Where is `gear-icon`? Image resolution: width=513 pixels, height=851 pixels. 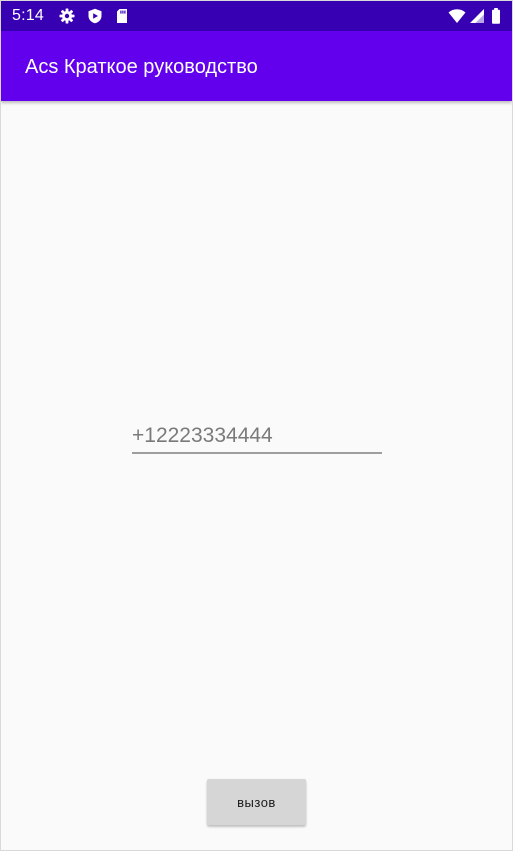 gear-icon is located at coordinates (67, 16).